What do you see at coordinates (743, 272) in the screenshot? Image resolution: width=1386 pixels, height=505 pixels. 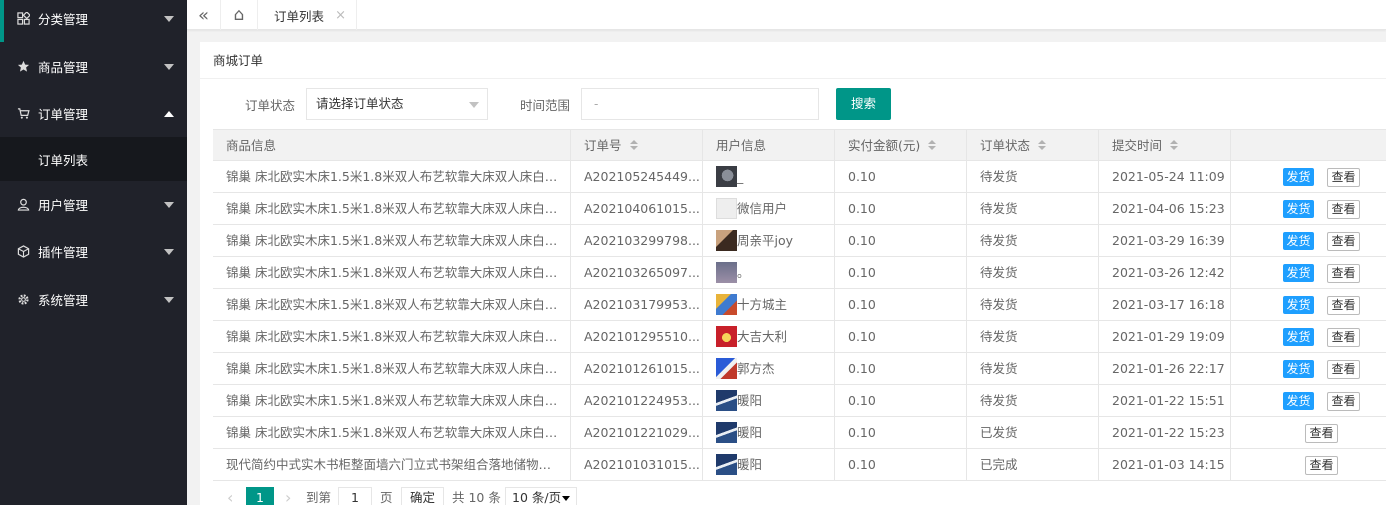 I see `user-name: 。` at bounding box center [743, 272].